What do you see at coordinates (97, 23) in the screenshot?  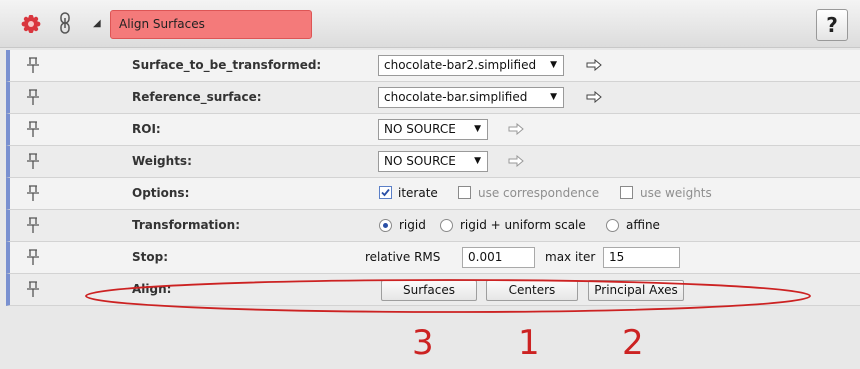 I see `expand-triangle-icon: ◢` at bounding box center [97, 23].